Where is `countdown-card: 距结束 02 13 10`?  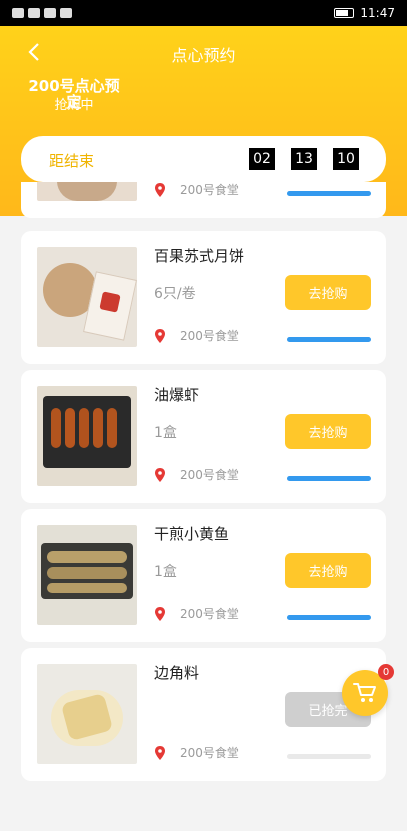 countdown-card: 距结束 02 13 10 is located at coordinates (203, 159).